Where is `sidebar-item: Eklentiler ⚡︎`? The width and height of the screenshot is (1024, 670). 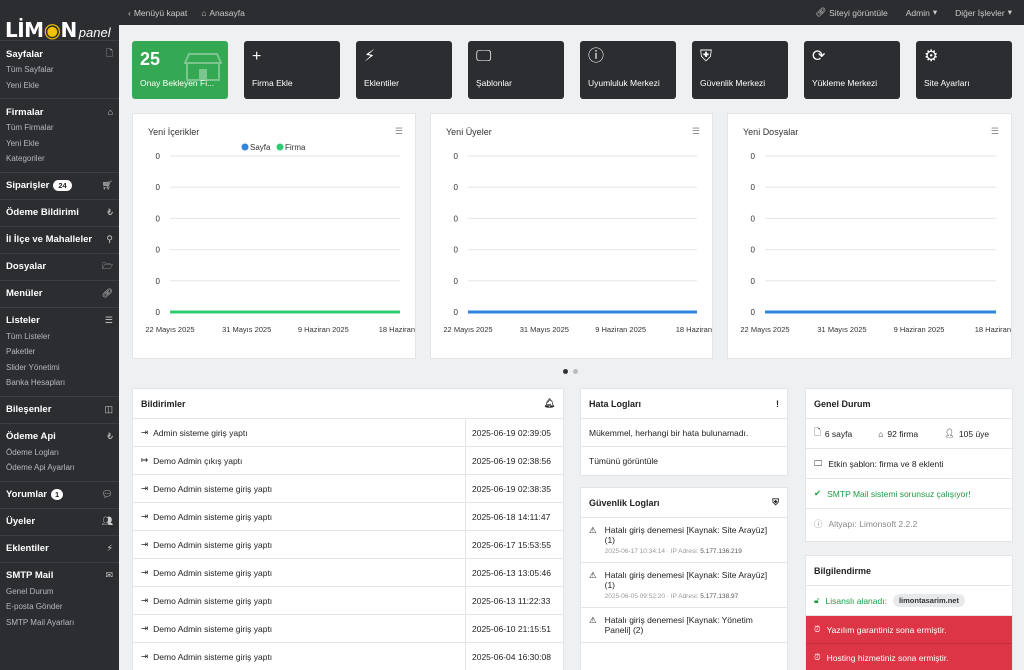
sidebar-item: Eklentiler ⚡︎ is located at coordinates (59, 549).